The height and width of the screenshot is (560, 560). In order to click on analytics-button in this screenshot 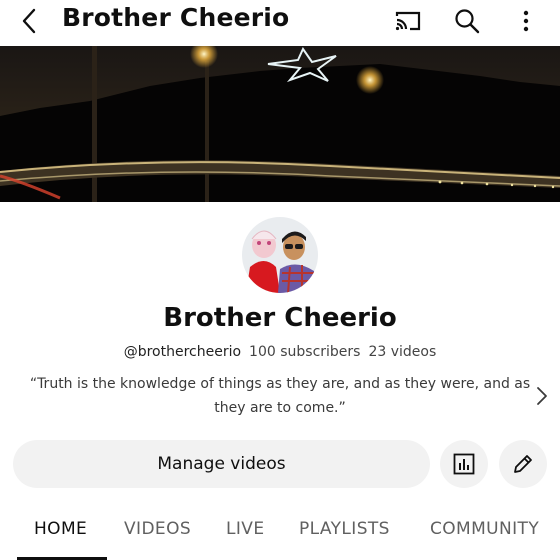, I will do `click(464, 464)`.